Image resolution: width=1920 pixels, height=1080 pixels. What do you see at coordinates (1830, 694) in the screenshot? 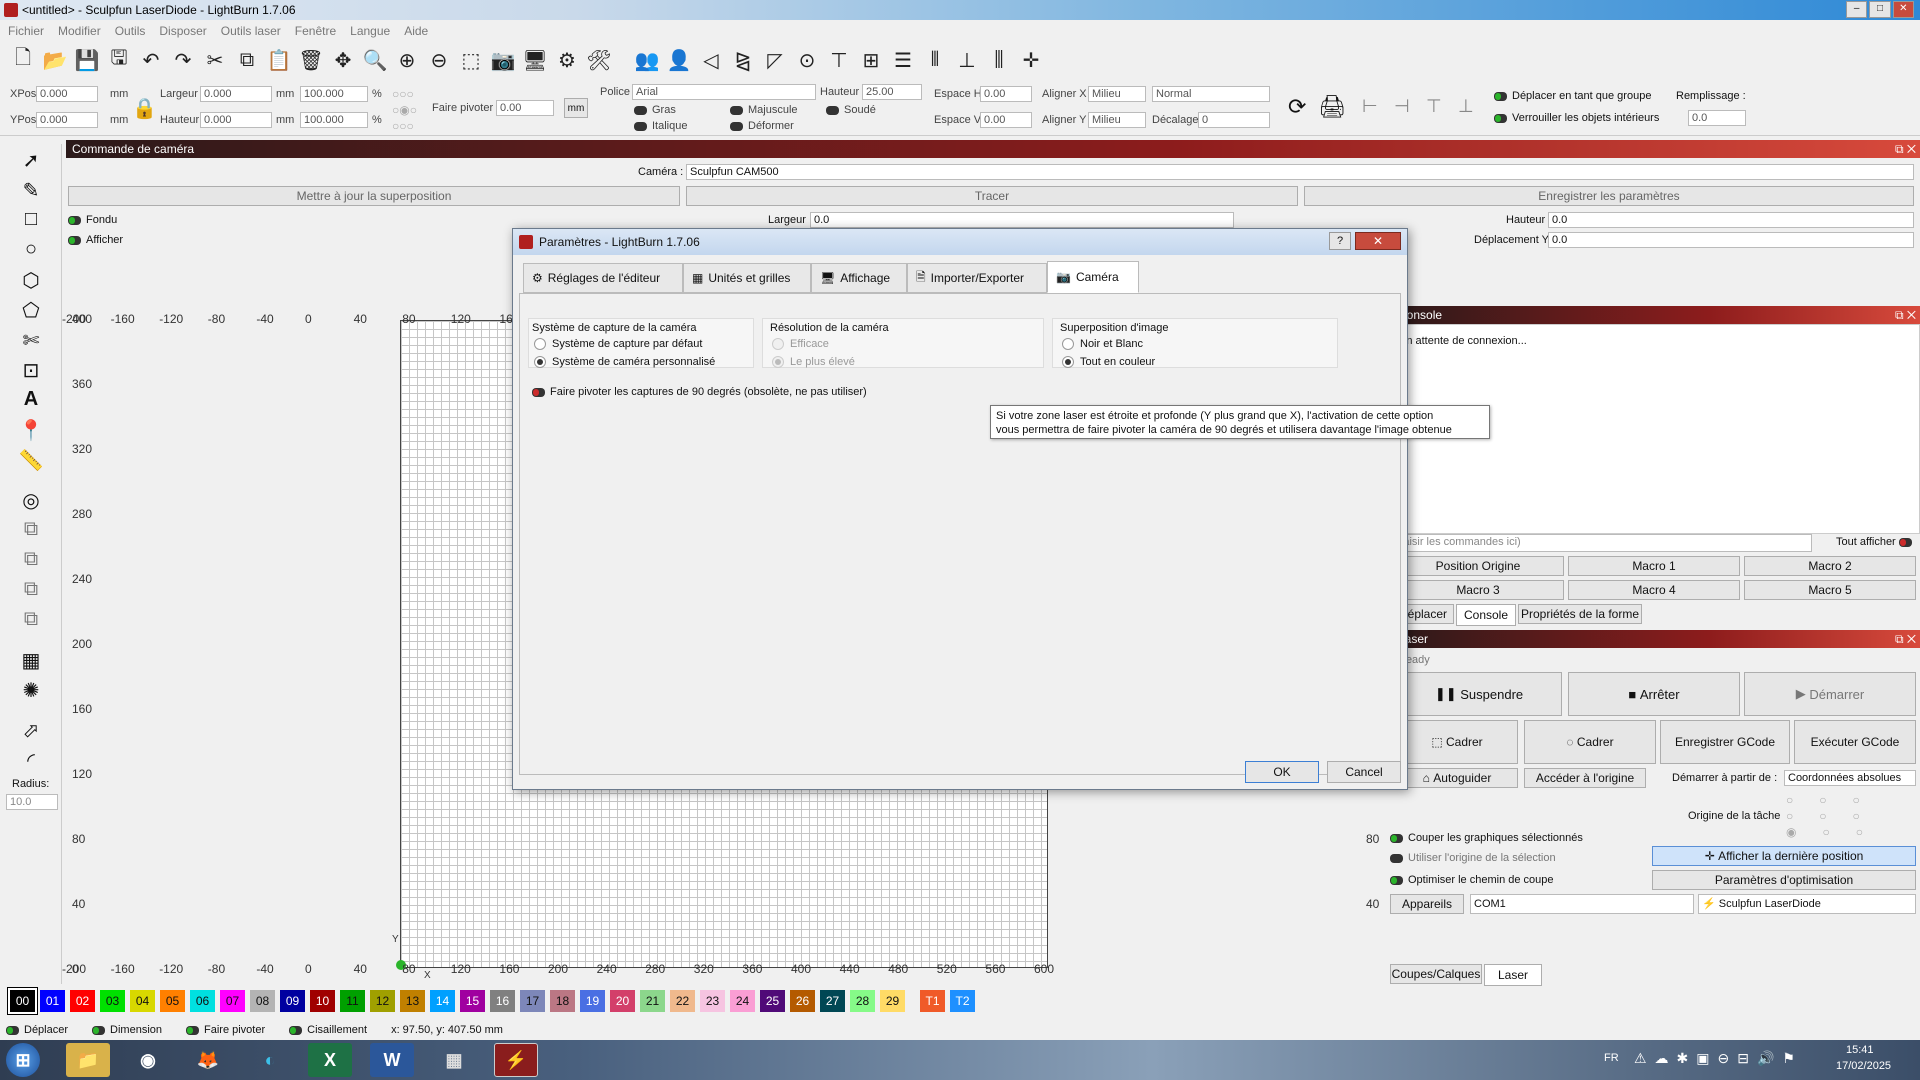
I see `start-button: ▶ Démarrer` at bounding box center [1830, 694].